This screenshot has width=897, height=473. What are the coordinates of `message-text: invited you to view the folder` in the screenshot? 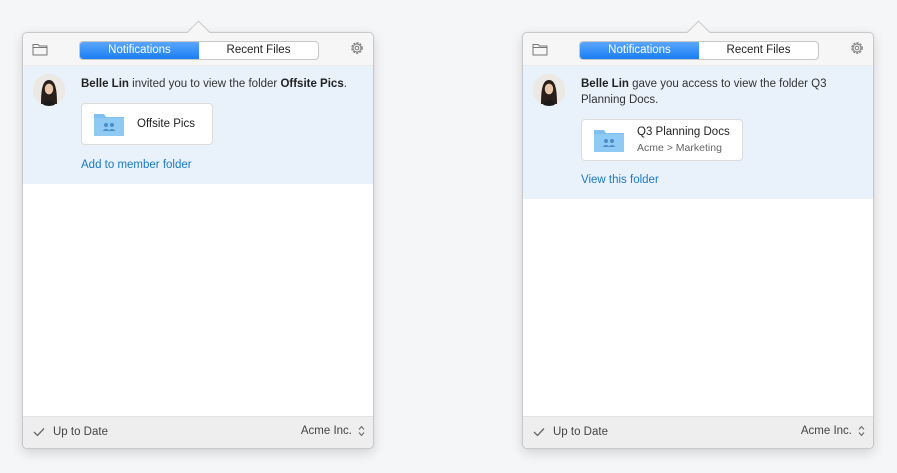 It's located at (204, 84).